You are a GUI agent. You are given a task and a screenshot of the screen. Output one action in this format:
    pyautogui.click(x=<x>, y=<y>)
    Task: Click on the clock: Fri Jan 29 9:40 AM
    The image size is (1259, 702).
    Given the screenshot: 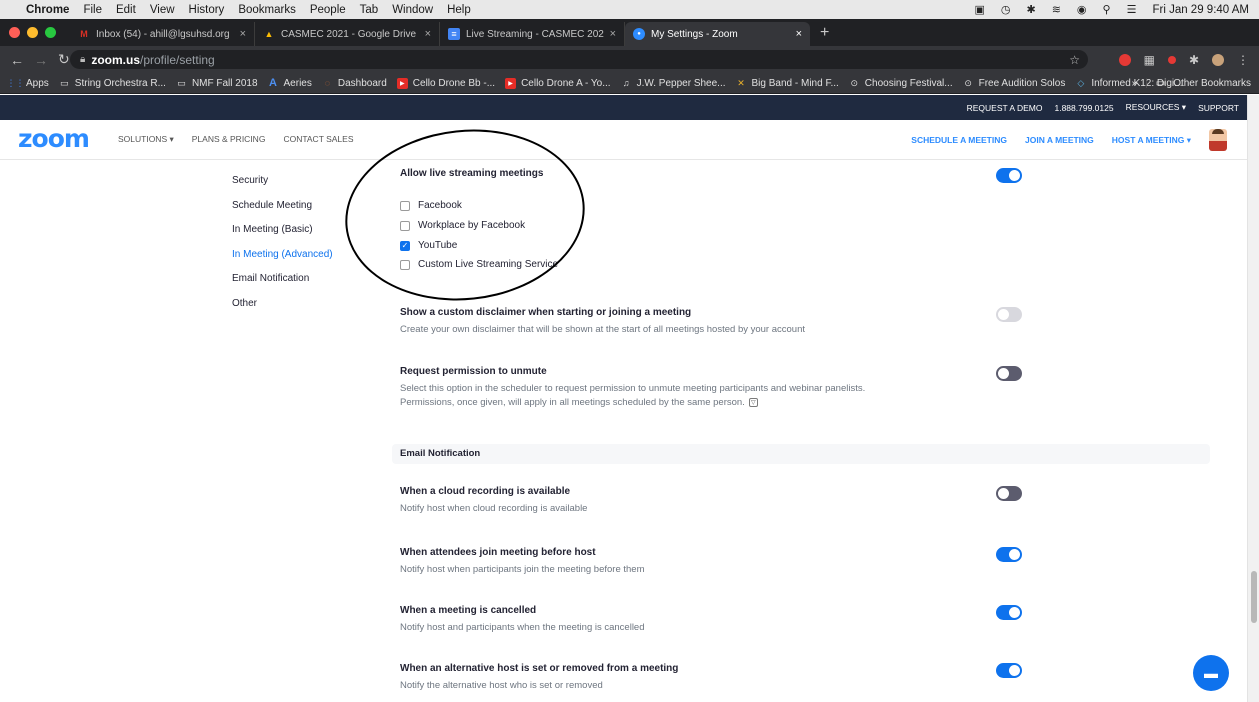 What is the action you would take?
    pyautogui.click(x=1200, y=10)
    